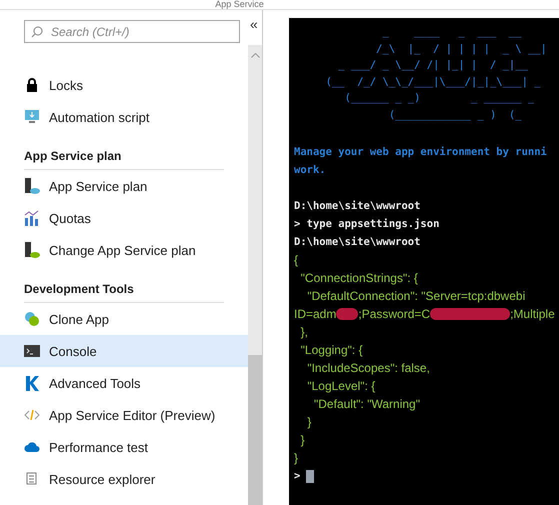 This screenshot has width=559, height=505. Describe the element at coordinates (347, 314) in the screenshot. I see `redaction-mark` at that location.